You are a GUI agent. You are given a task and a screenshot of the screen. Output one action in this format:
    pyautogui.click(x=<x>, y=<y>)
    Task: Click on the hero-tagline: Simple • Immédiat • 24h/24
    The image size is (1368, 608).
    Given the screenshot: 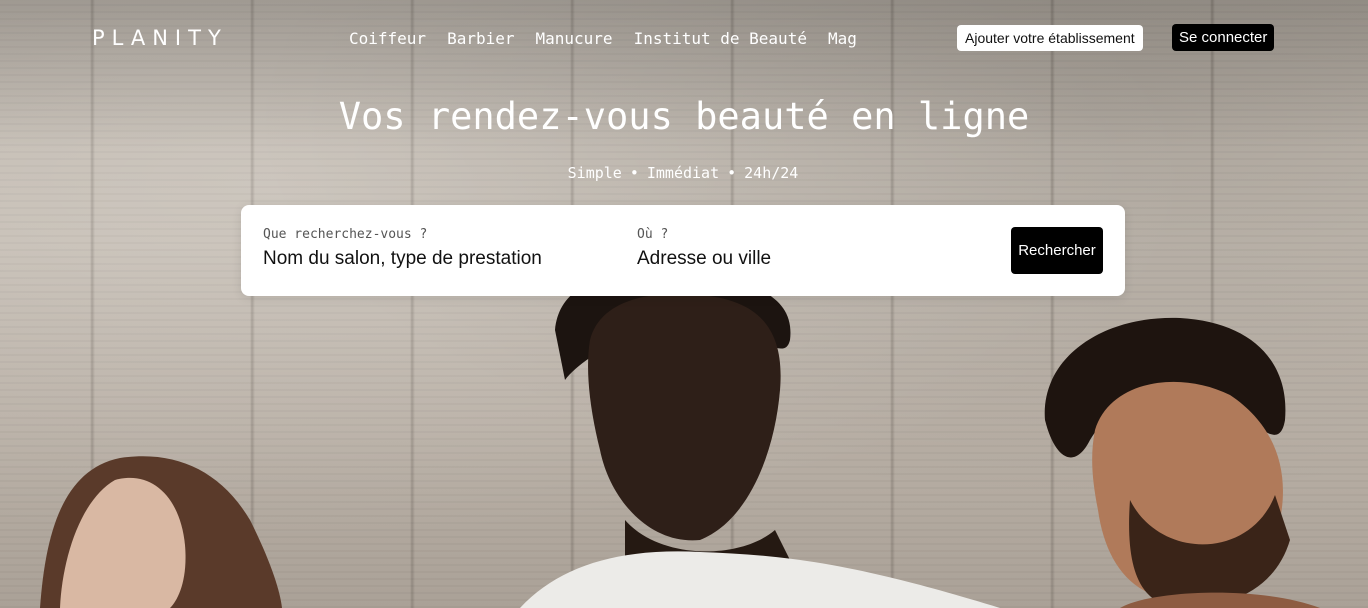 What is the action you would take?
    pyautogui.click(x=683, y=173)
    